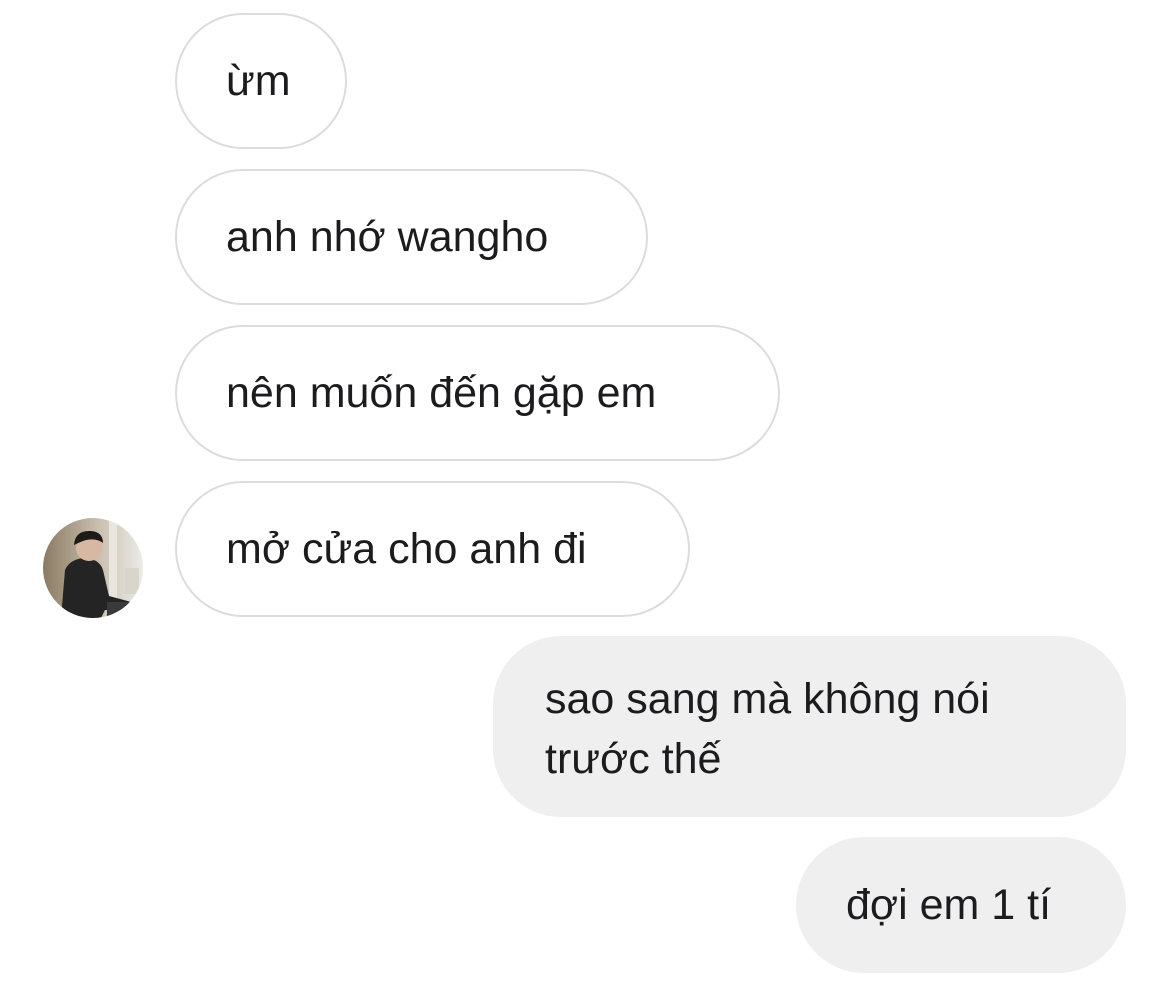 This screenshot has height=983, width=1170. Describe the element at coordinates (258, 81) in the screenshot. I see `message-text: ừm` at that location.